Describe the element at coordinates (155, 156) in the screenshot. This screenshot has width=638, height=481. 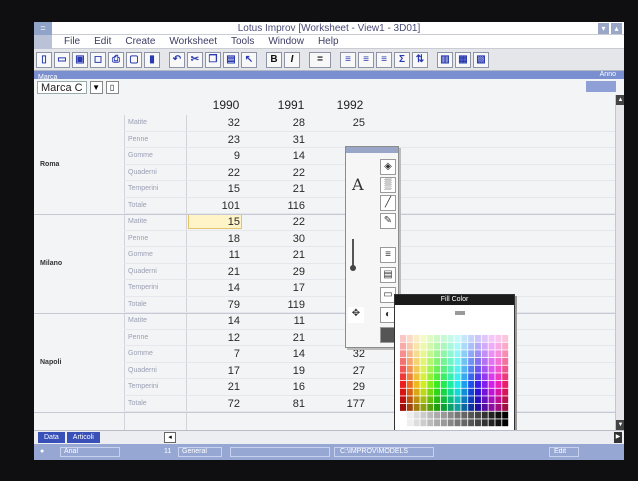
I see `row-item-label: Gomme` at that location.